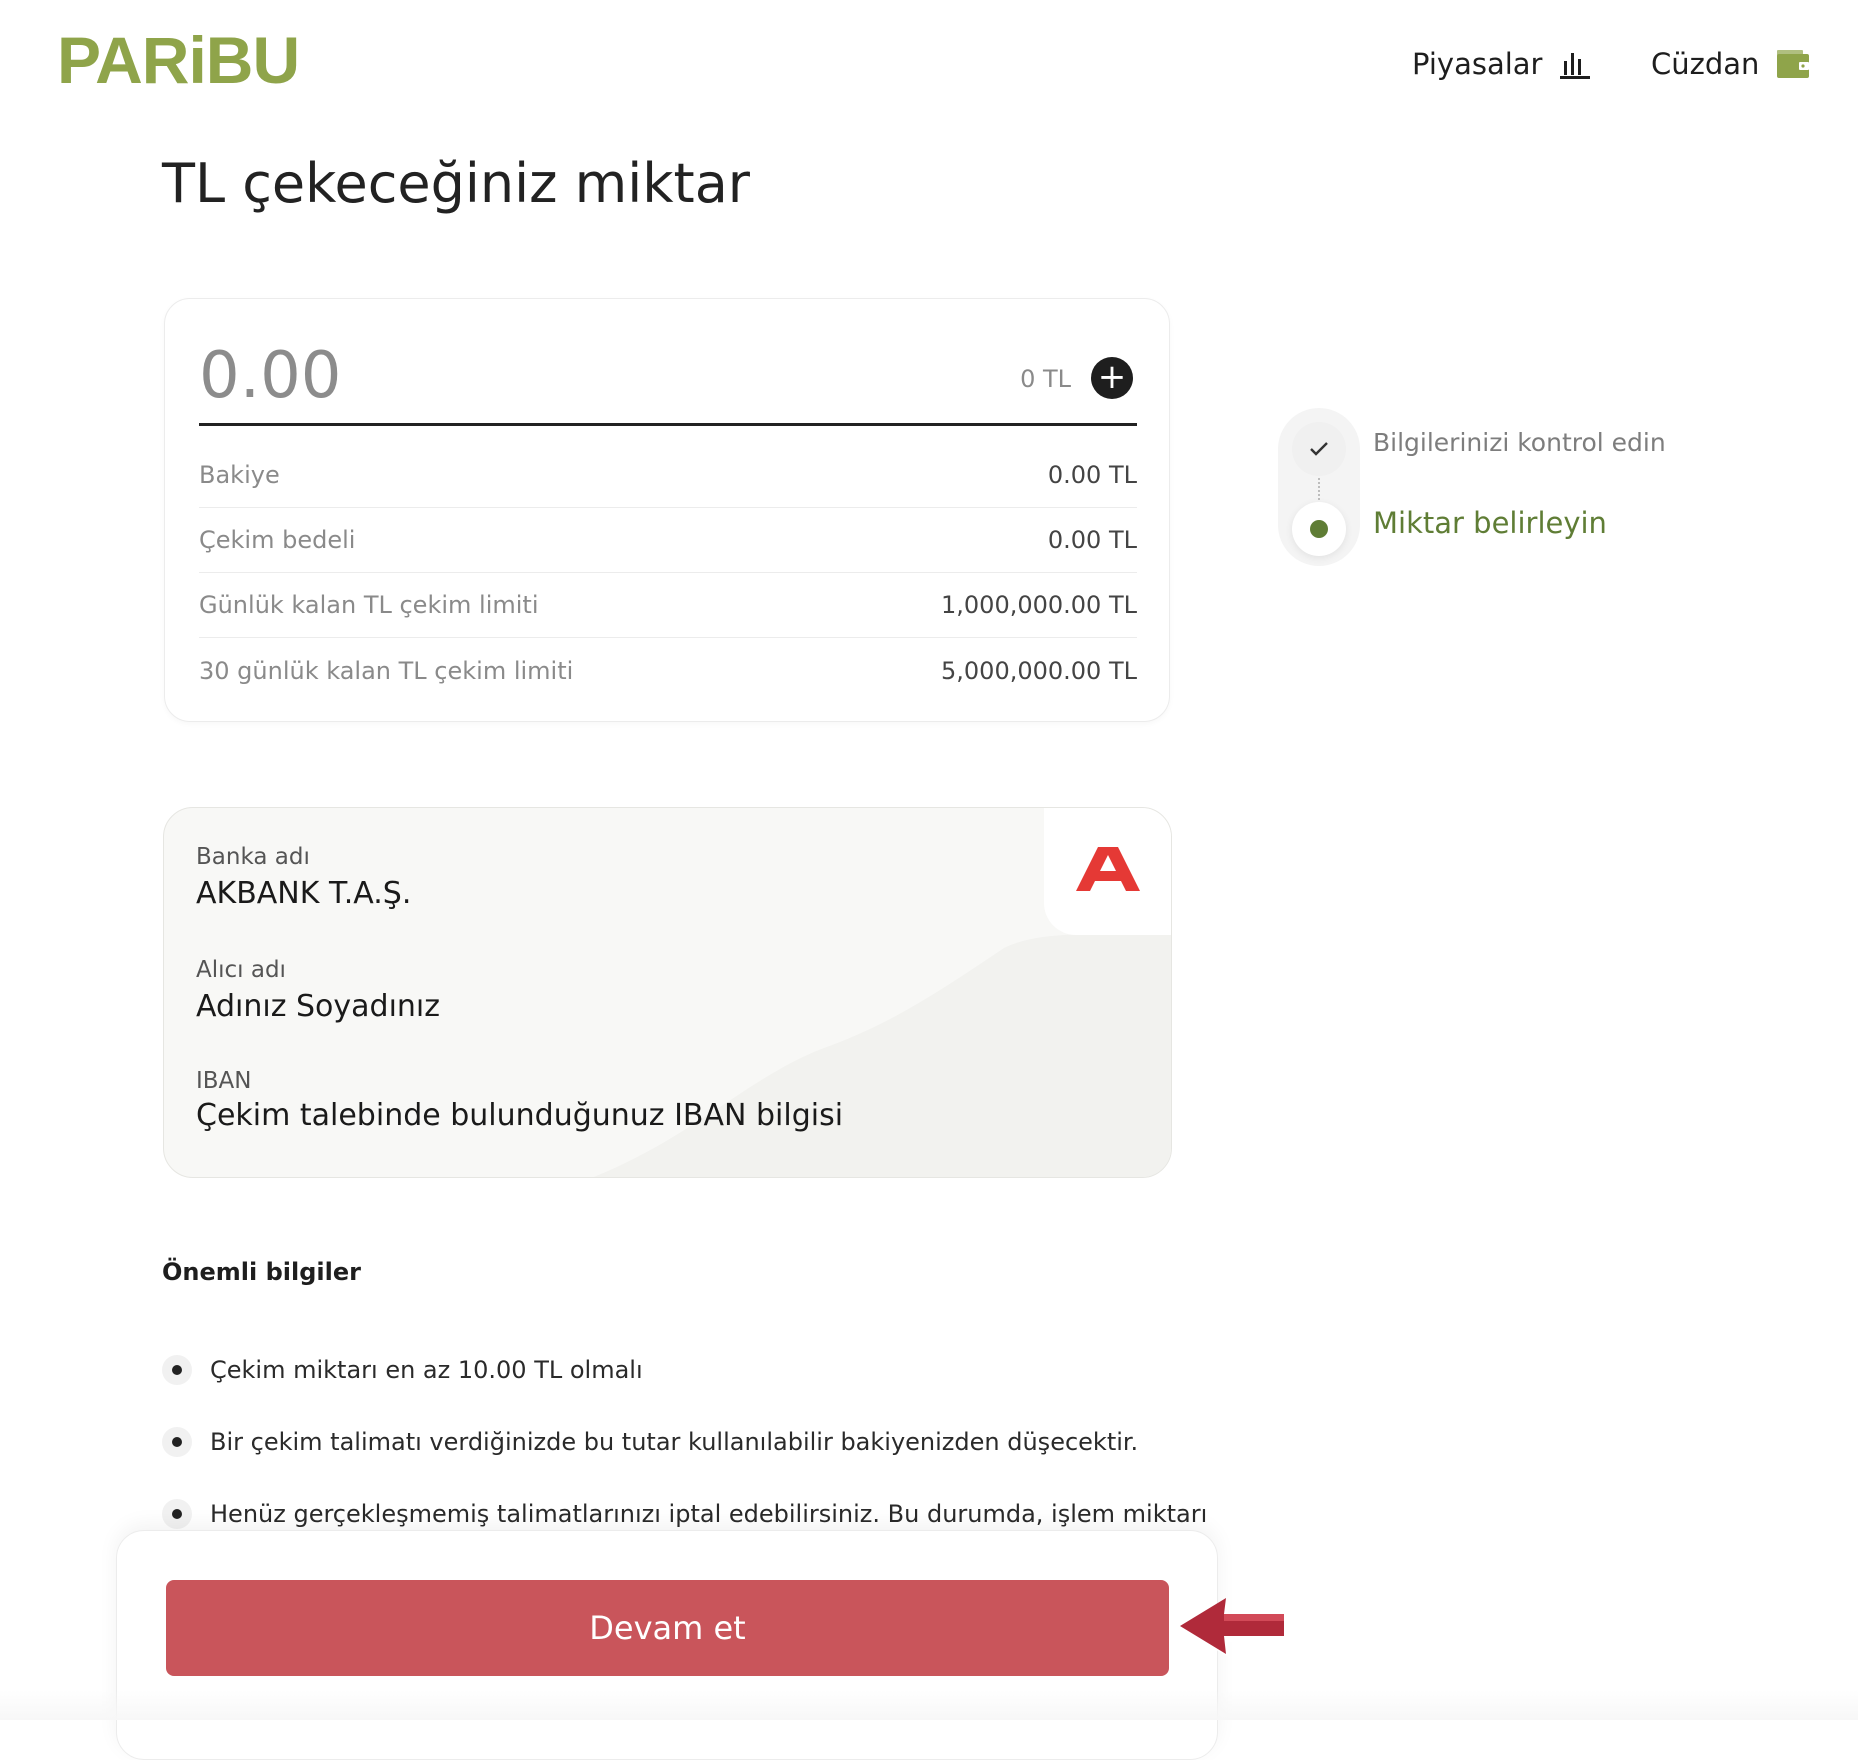  What do you see at coordinates (1705, 64) in the screenshot?
I see `nav-cuzdan-label: Cüzdan` at bounding box center [1705, 64].